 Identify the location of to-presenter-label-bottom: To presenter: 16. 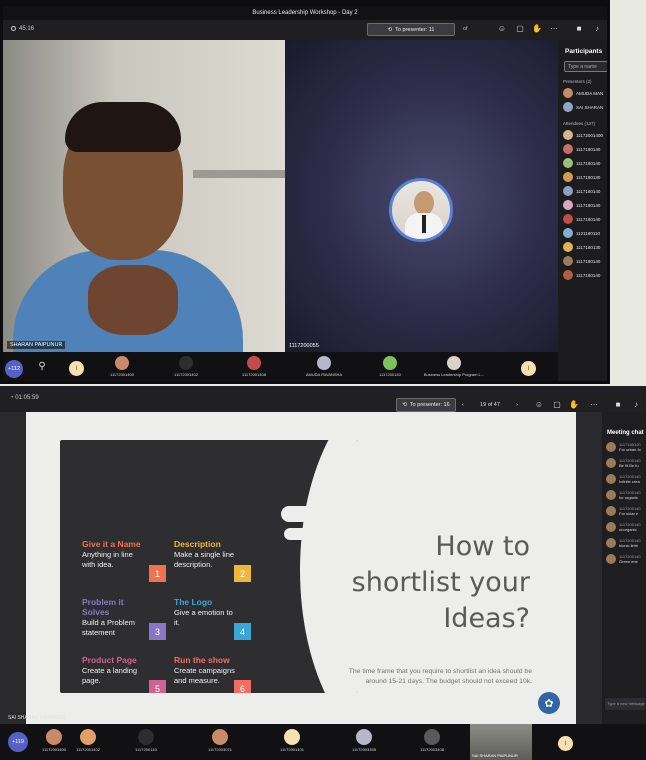
(429, 405).